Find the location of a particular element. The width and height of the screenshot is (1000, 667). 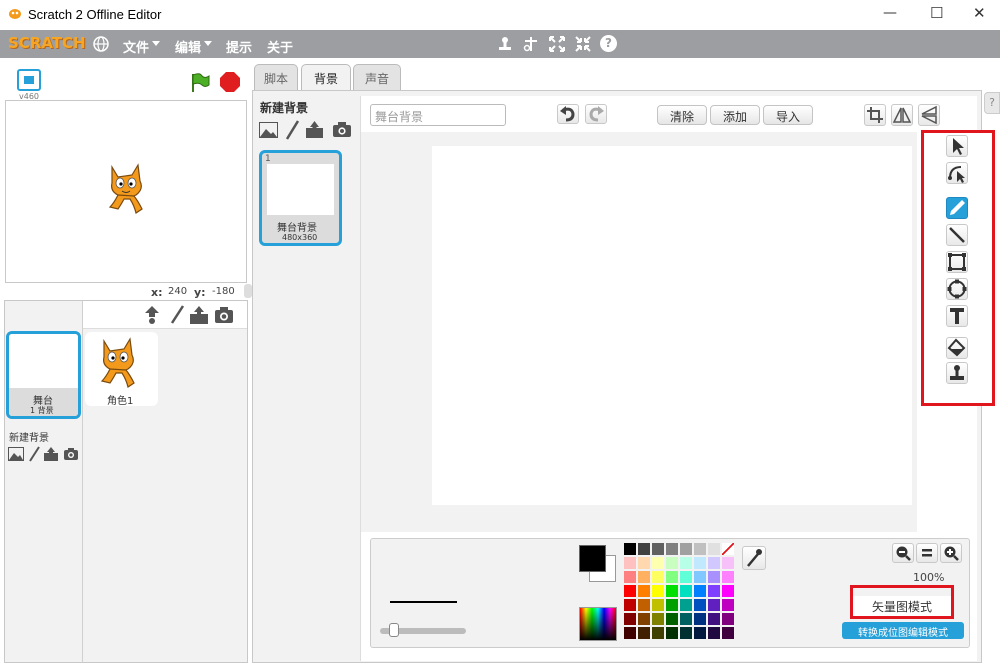

transparent-color-swatch is located at coordinates (728, 549).